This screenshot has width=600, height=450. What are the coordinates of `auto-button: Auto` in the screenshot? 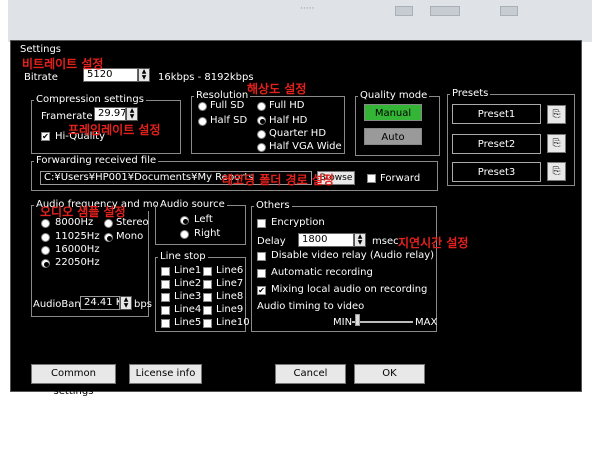 It's located at (393, 136).